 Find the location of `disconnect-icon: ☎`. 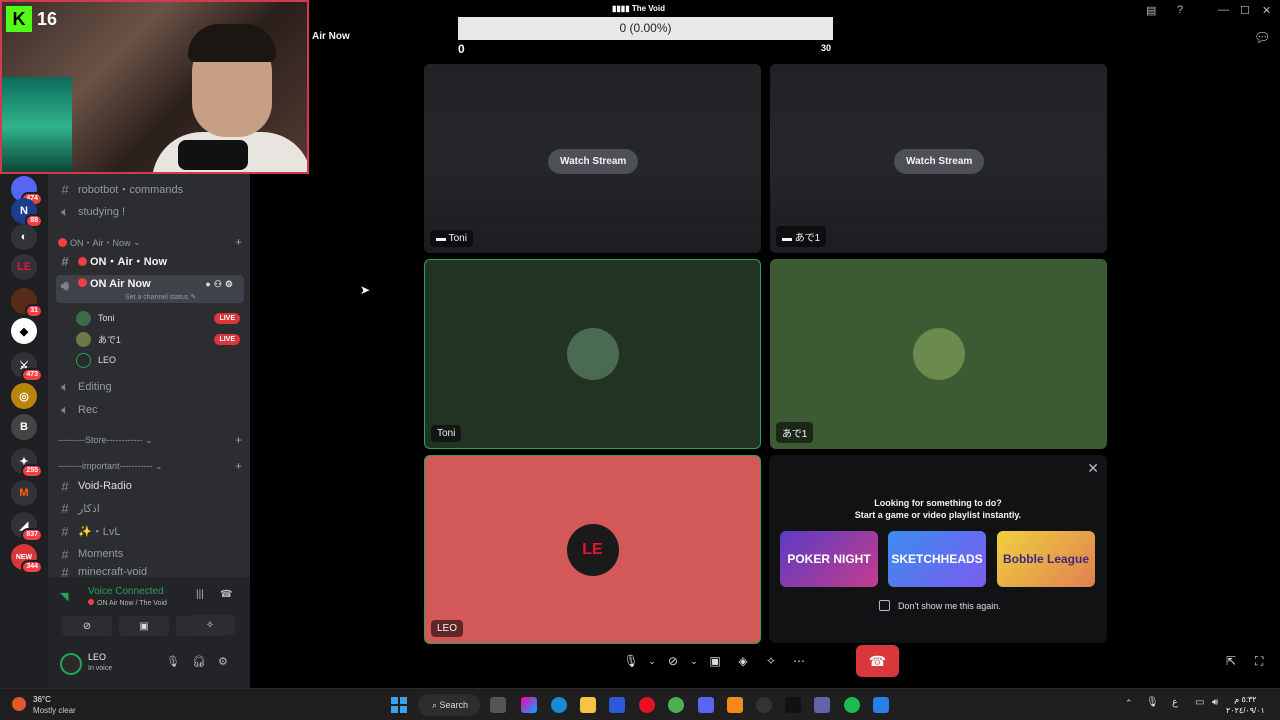

disconnect-icon: ☎ is located at coordinates (226, 594).